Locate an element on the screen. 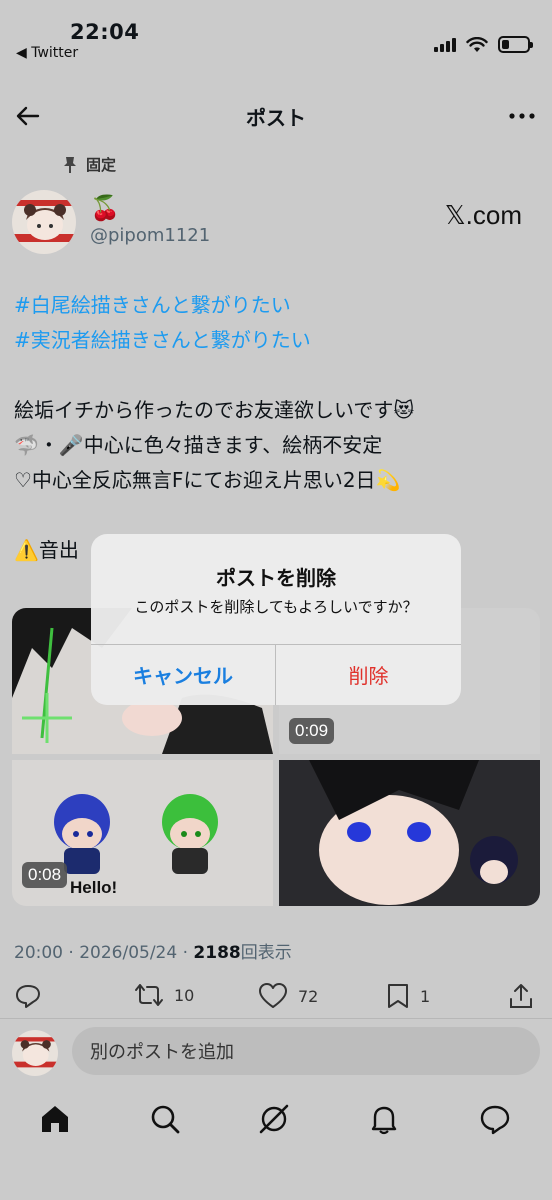 The width and height of the screenshot is (552, 1200). post-text-line: ♡中心全反応無言Fにてお迎え片思い2日💫 is located at coordinates (207, 480).